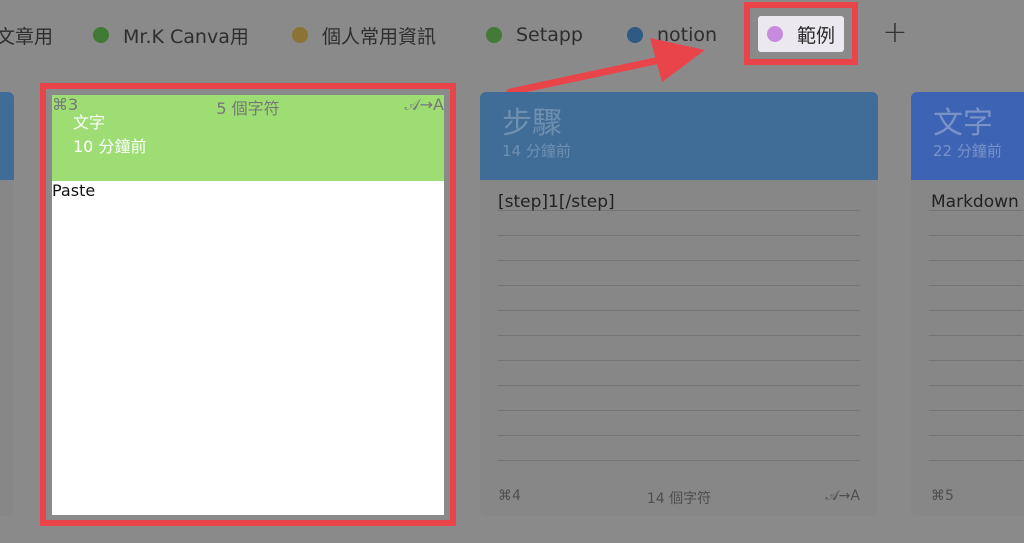 Image resolution: width=1024 pixels, height=543 pixels. I want to click on card-footer: ⌘4 14 個字符 𝒜→A, so click(679, 497).